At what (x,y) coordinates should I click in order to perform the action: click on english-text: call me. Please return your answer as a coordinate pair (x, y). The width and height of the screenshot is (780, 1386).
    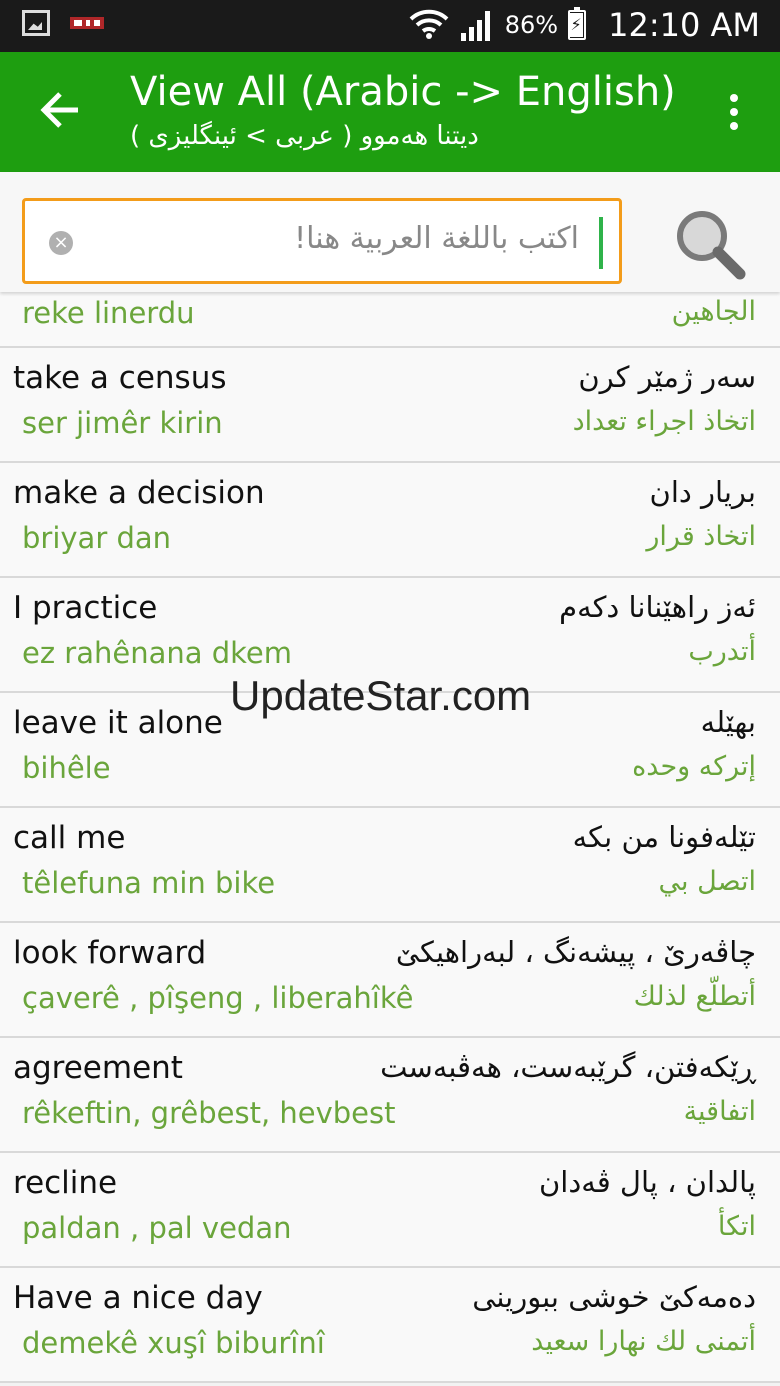
    Looking at the image, I should click on (69, 838).